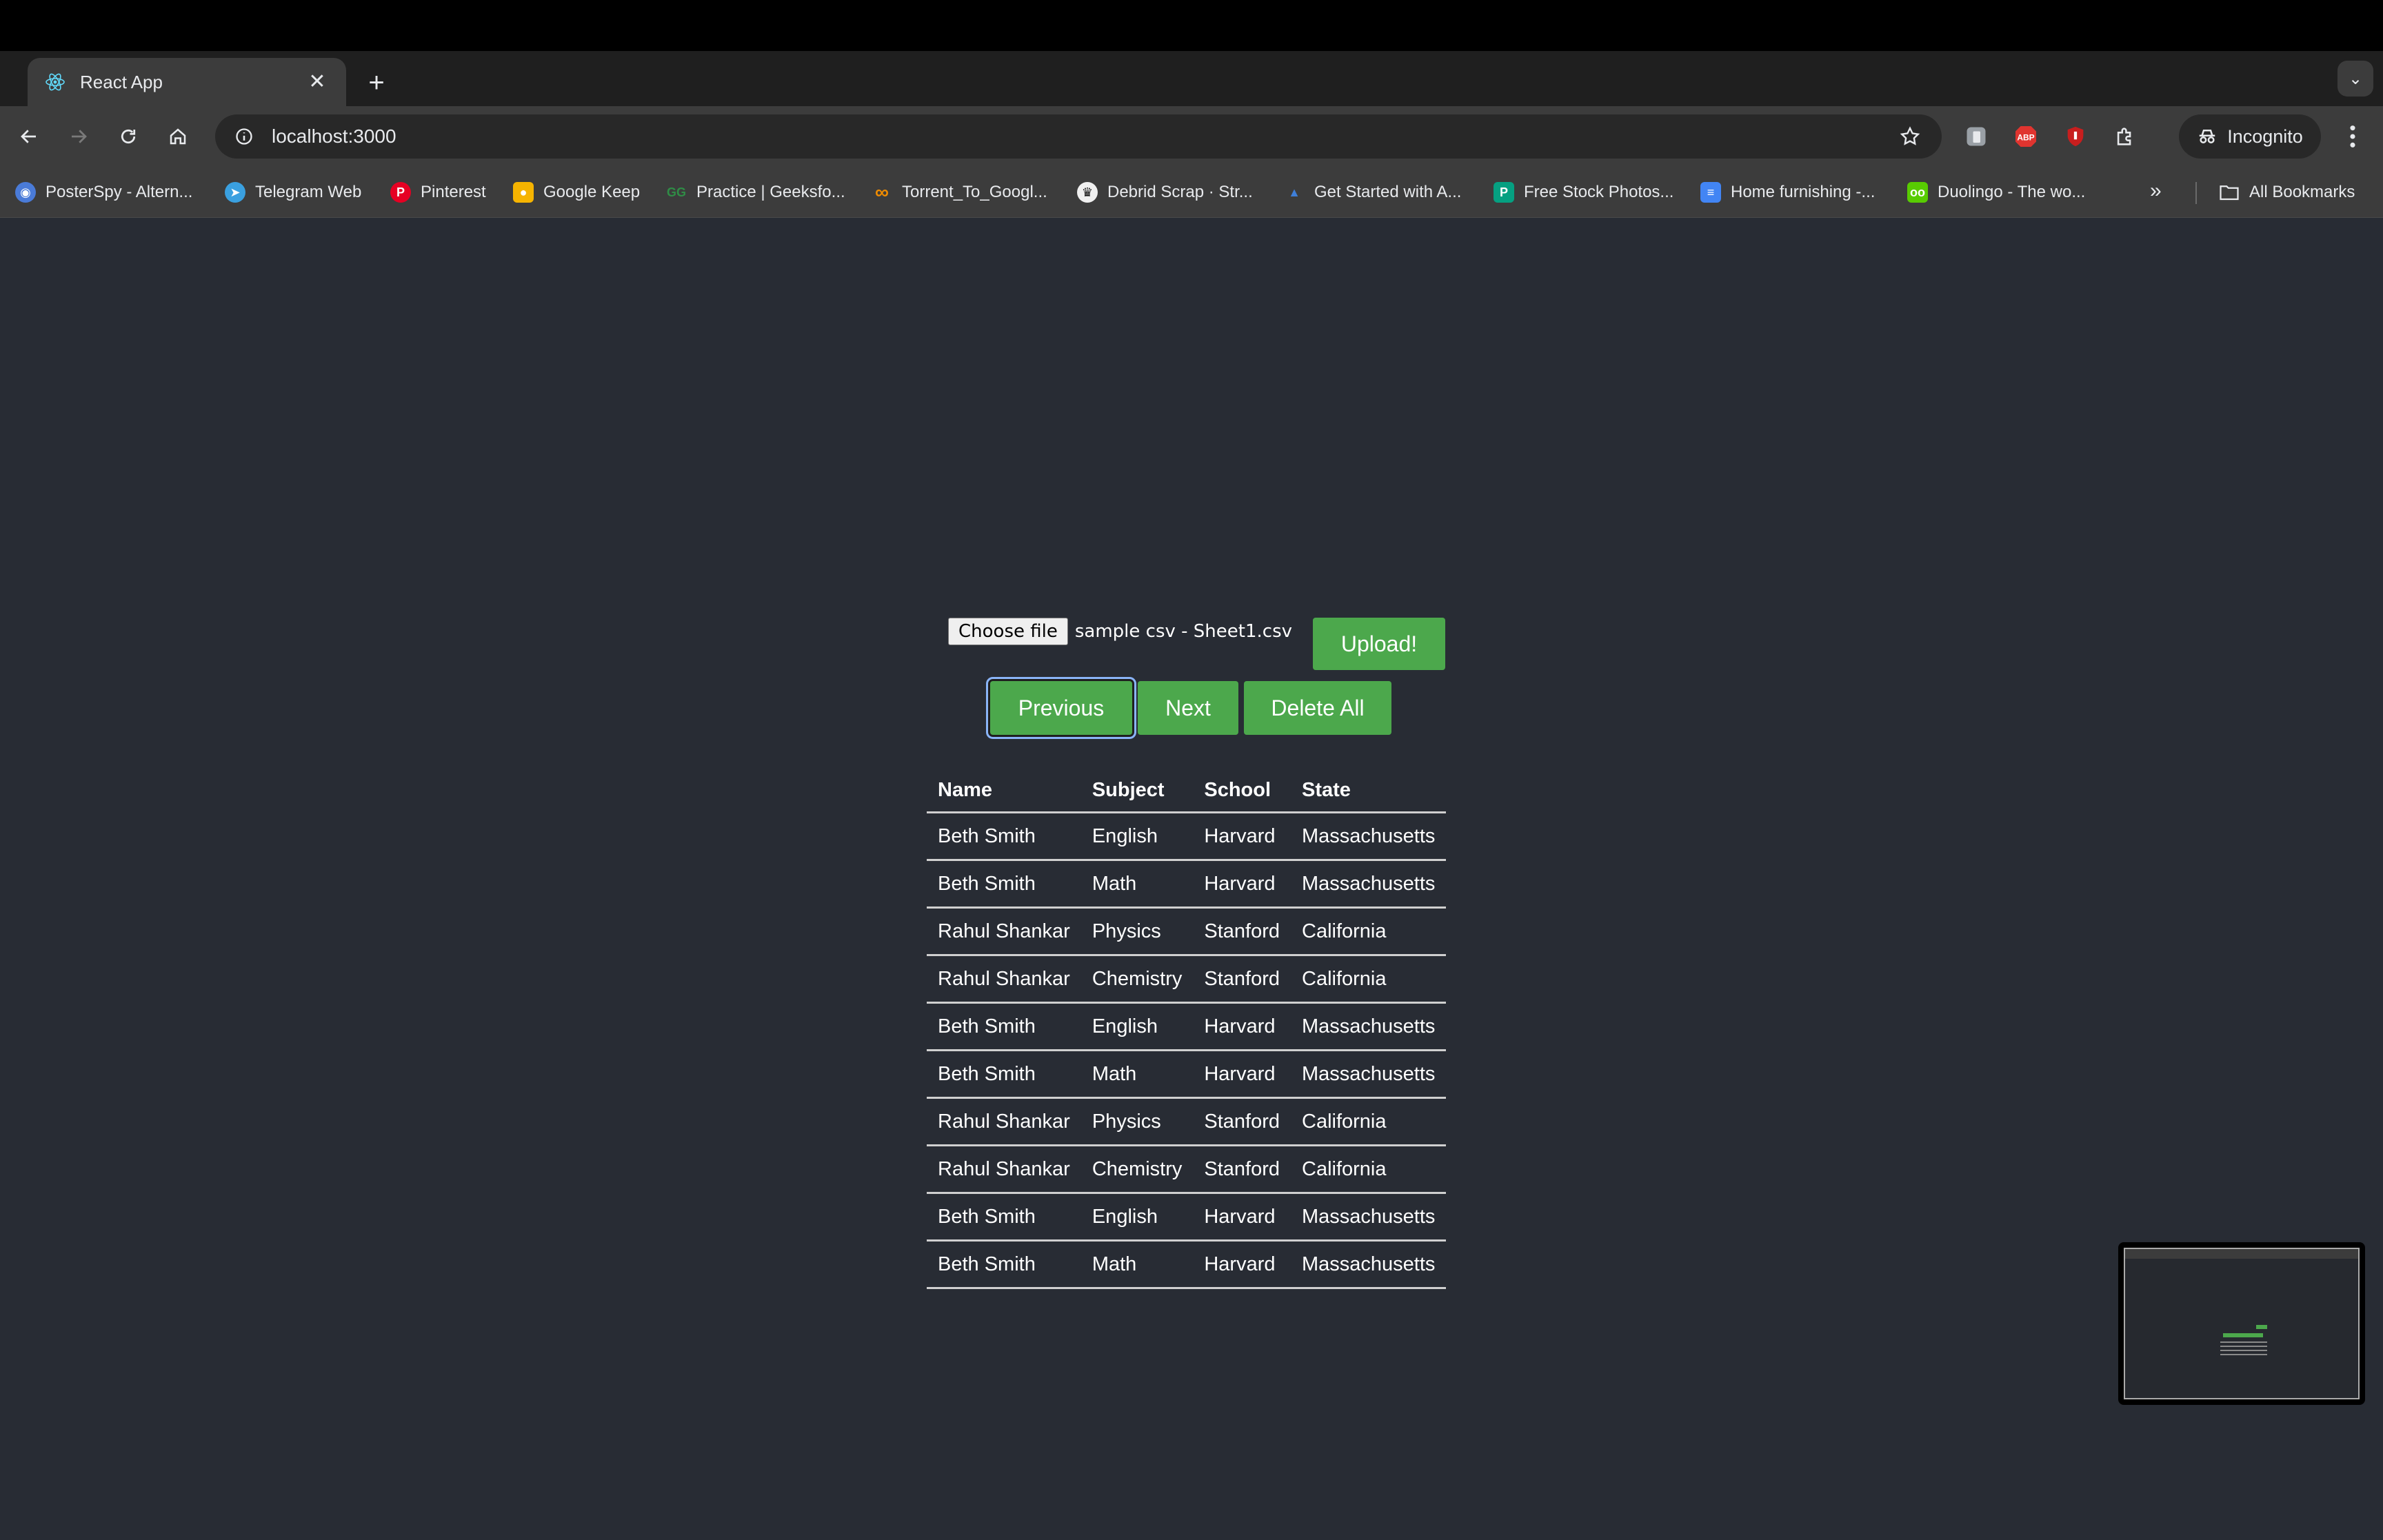 This screenshot has width=2383, height=1540. Describe the element at coordinates (2125, 137) in the screenshot. I see `extensions-puzzle-icon` at that location.